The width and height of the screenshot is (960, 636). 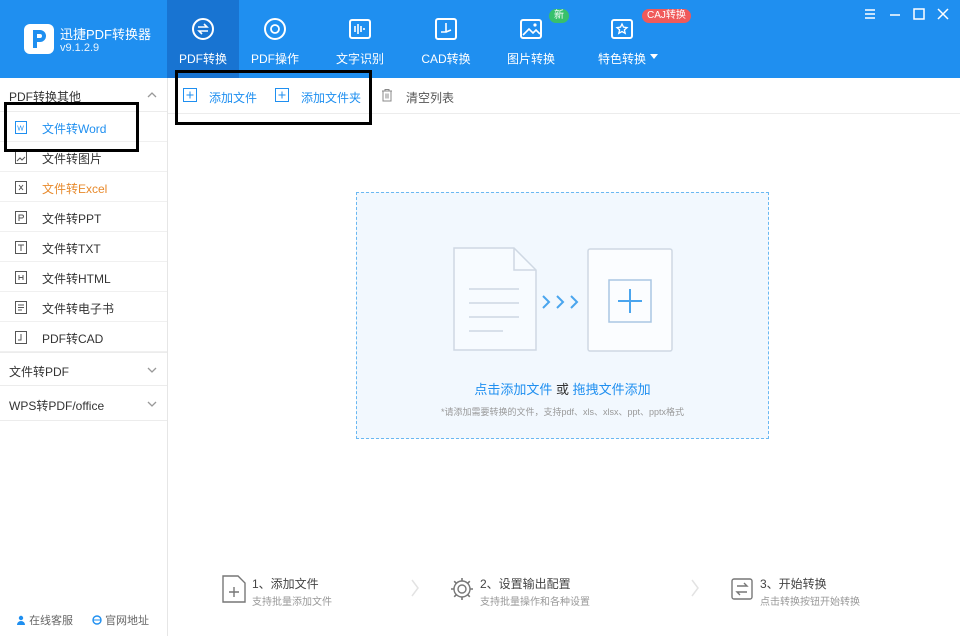 I want to click on sidebar-item-label: 文件转PPT, so click(x=72, y=219).